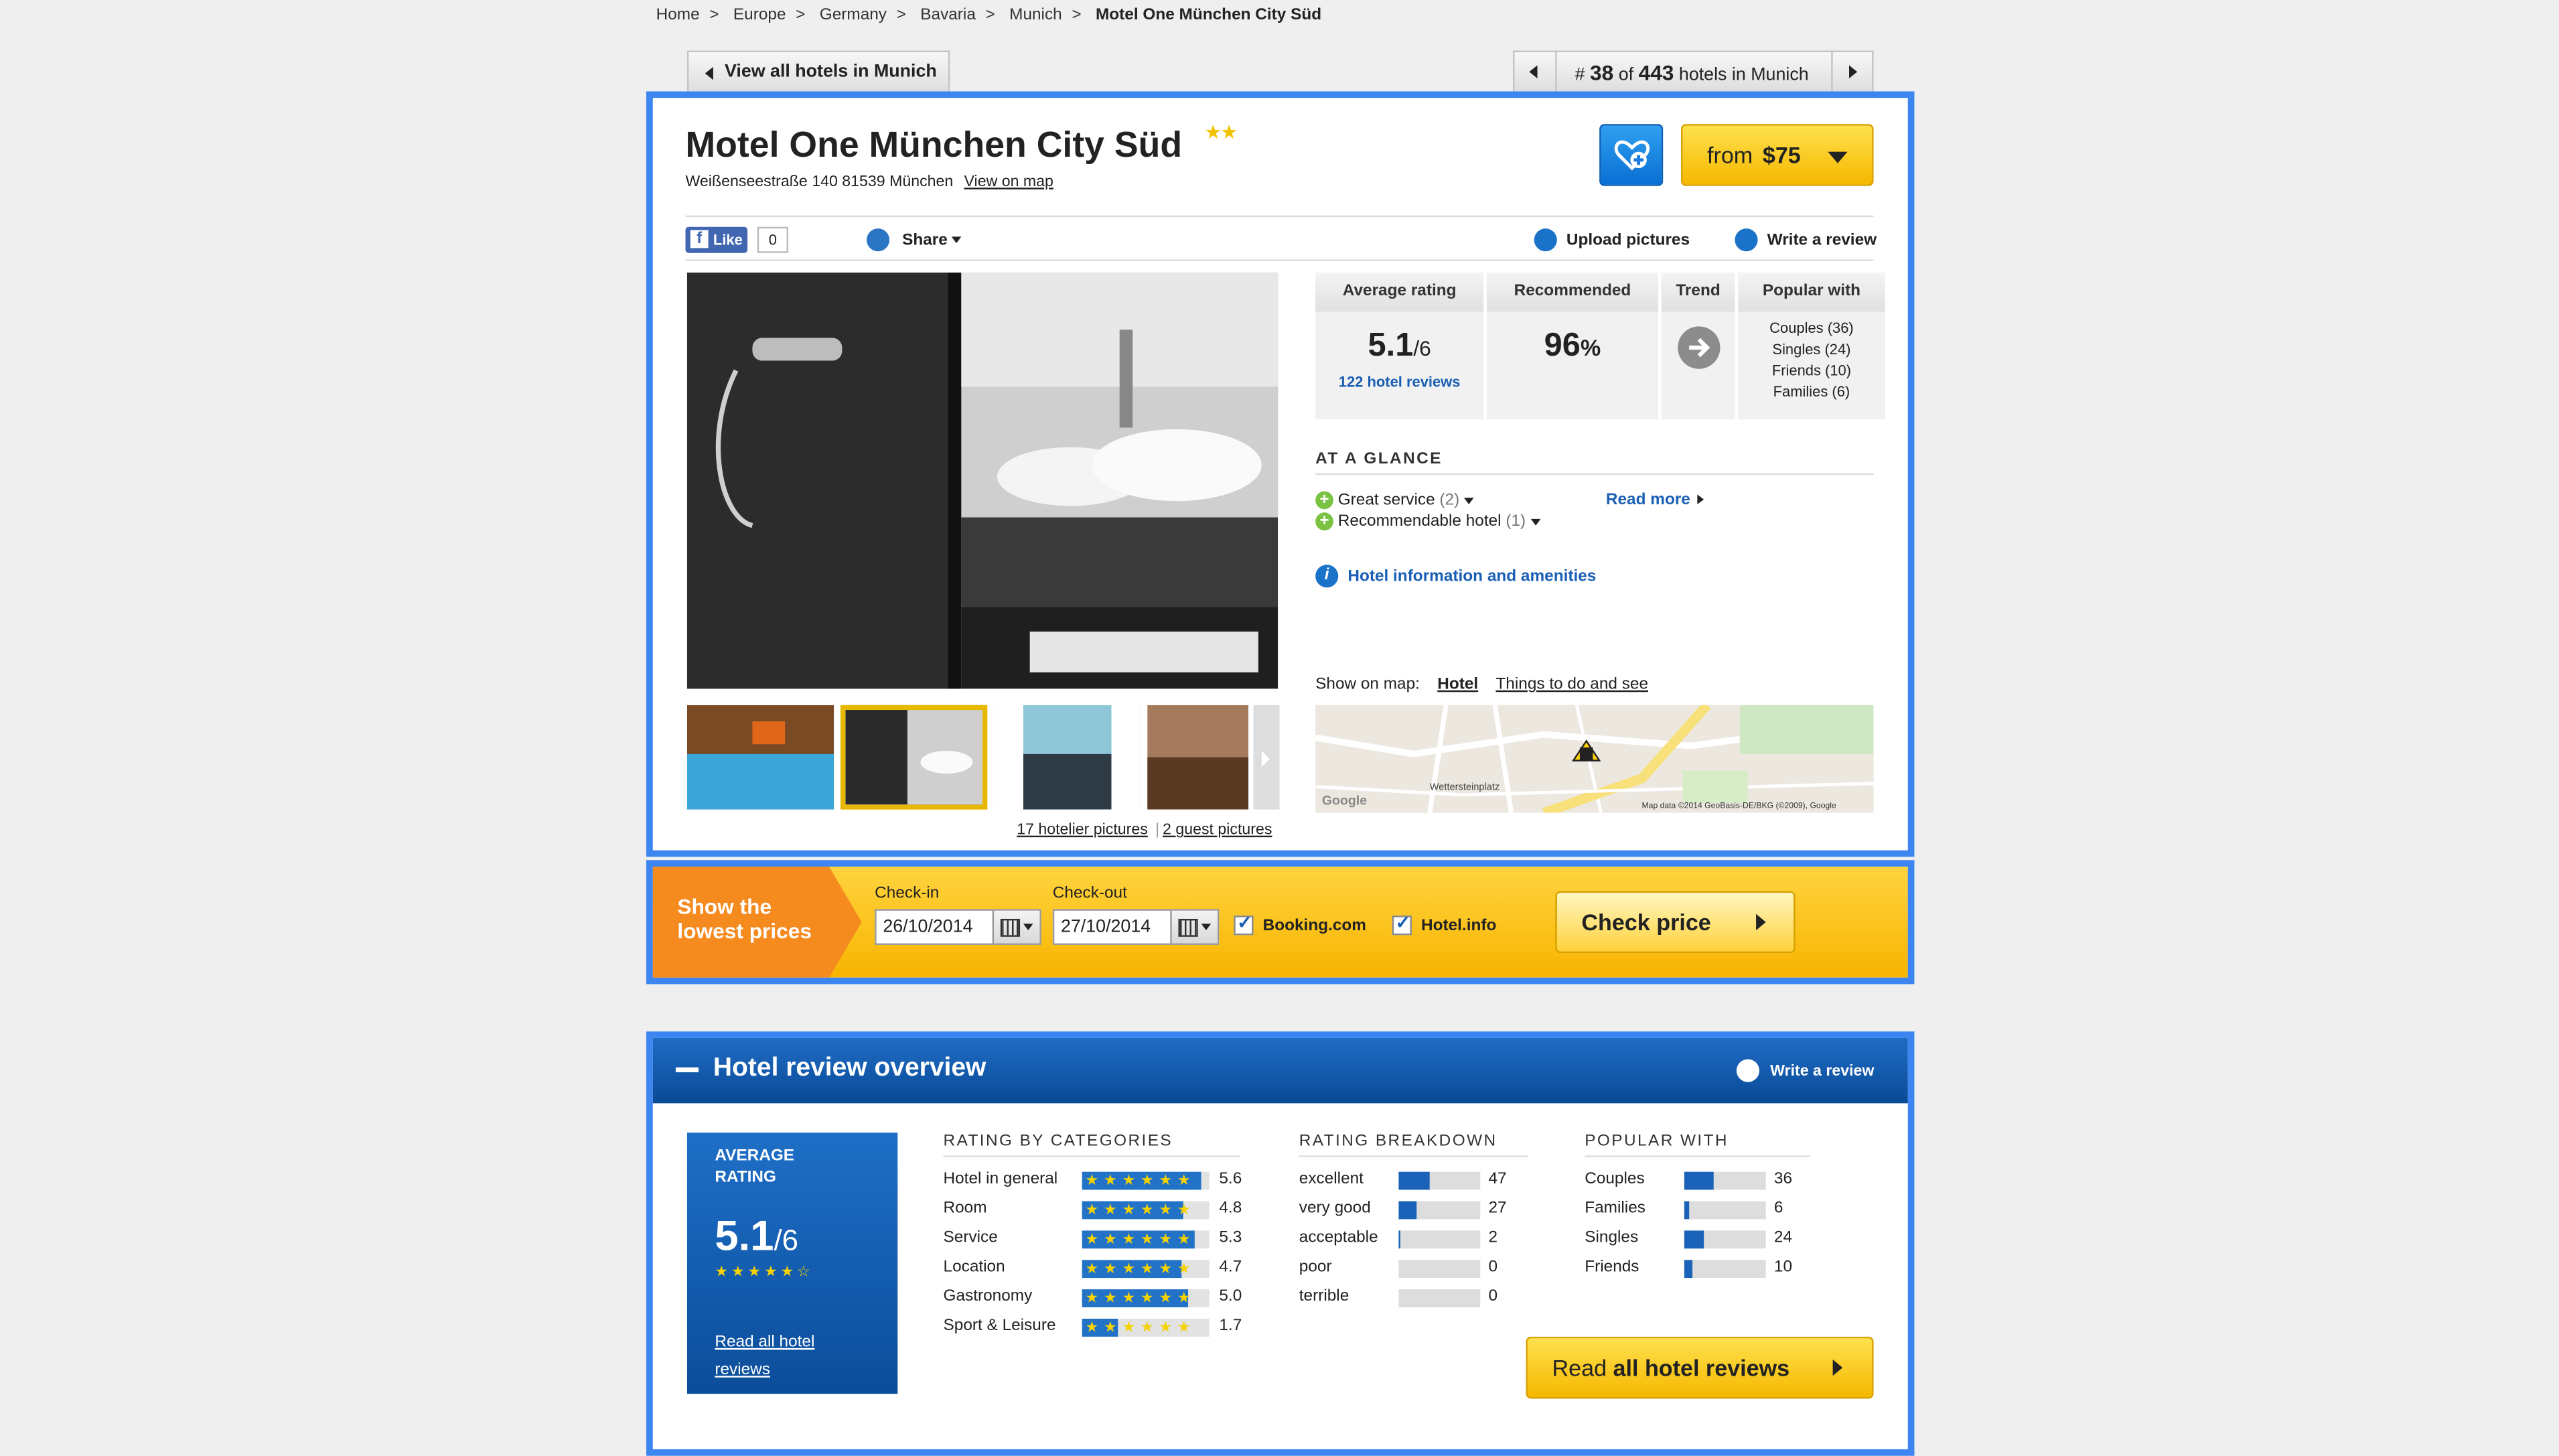  I want to click on popular-label: Friends, so click(1612, 1267).